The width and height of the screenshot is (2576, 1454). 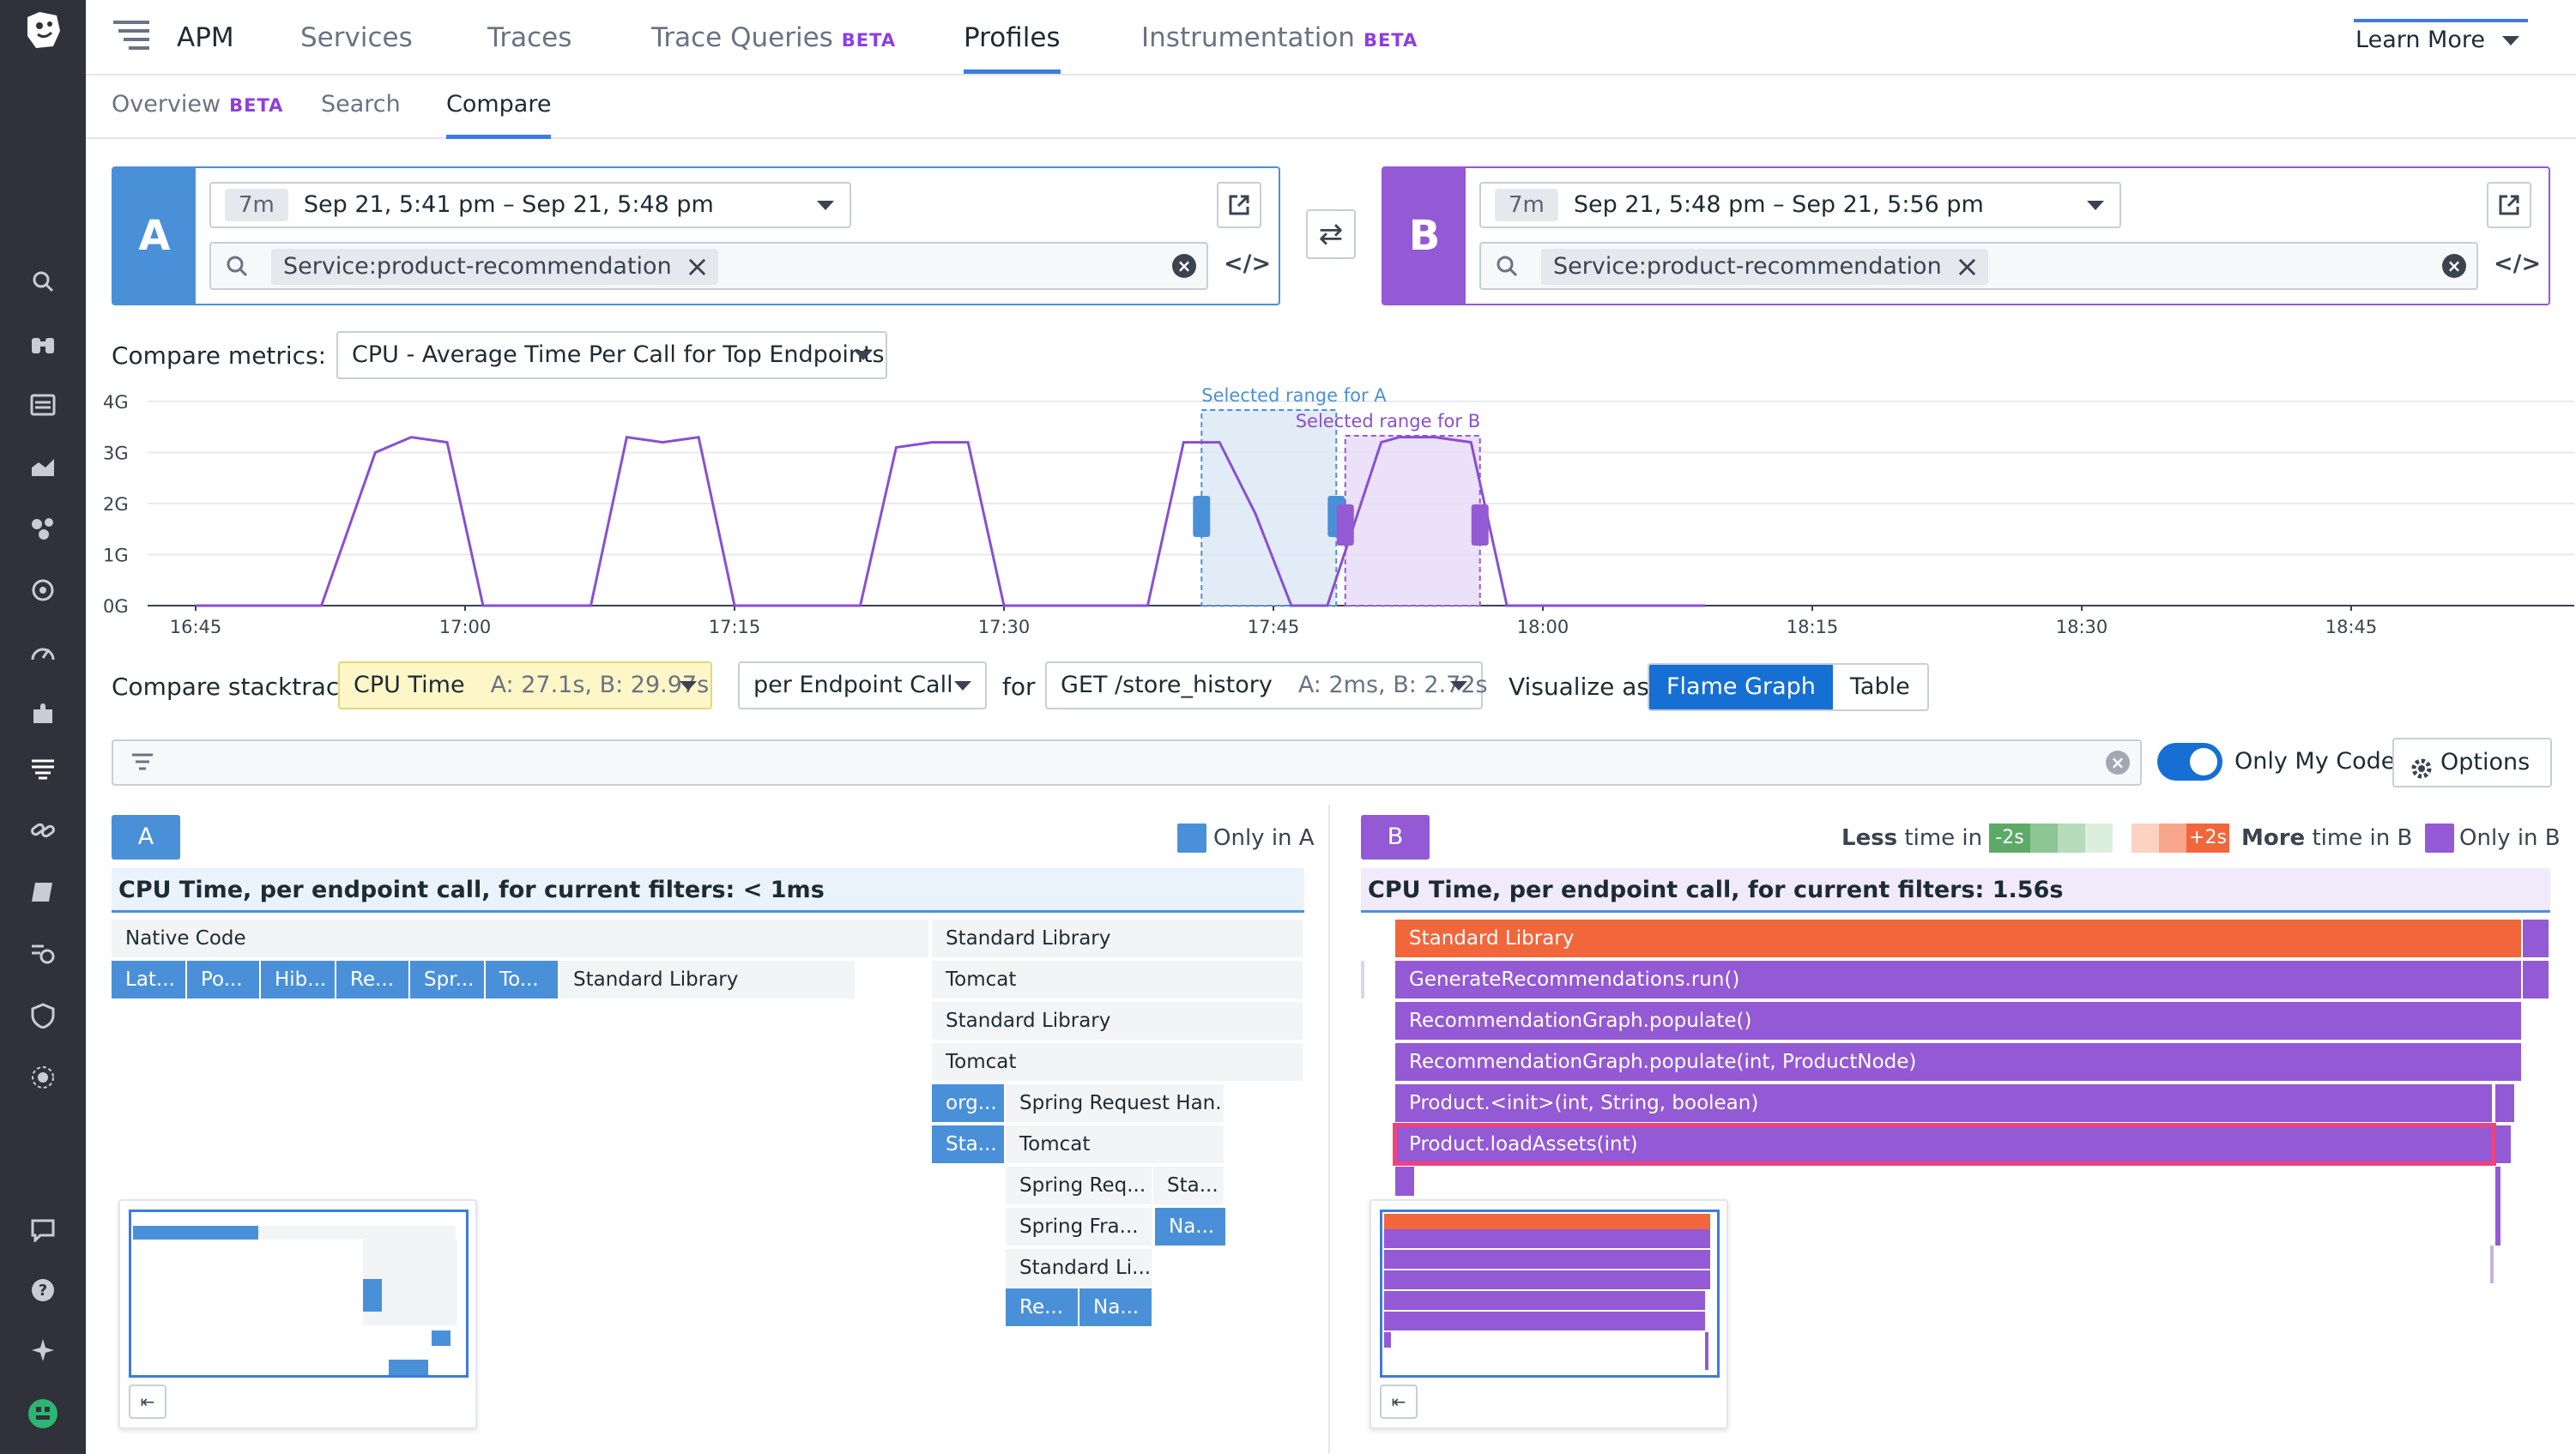 What do you see at coordinates (1266, 685) in the screenshot?
I see `endpoint-select: GET /store_history A: 2ms, B: 2.72s` at bounding box center [1266, 685].